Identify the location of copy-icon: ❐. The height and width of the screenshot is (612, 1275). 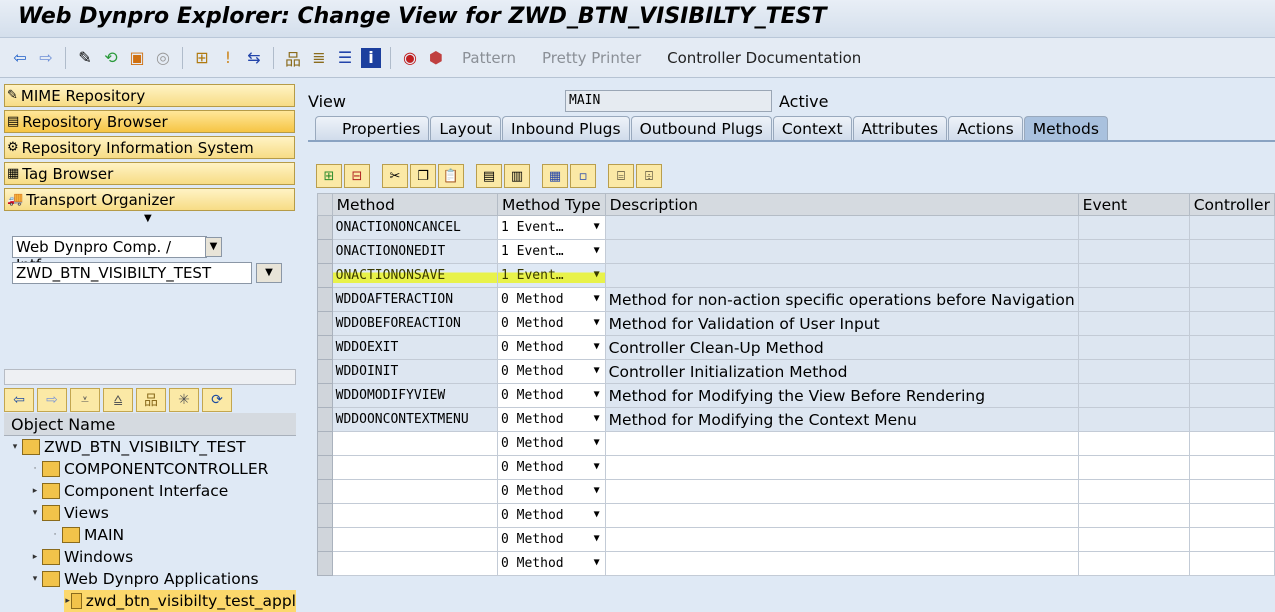
(423, 176).